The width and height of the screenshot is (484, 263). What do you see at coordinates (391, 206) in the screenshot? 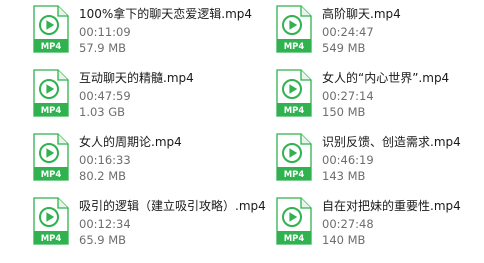
I see `file-name: 自在对把妹的重要性.mp4` at bounding box center [391, 206].